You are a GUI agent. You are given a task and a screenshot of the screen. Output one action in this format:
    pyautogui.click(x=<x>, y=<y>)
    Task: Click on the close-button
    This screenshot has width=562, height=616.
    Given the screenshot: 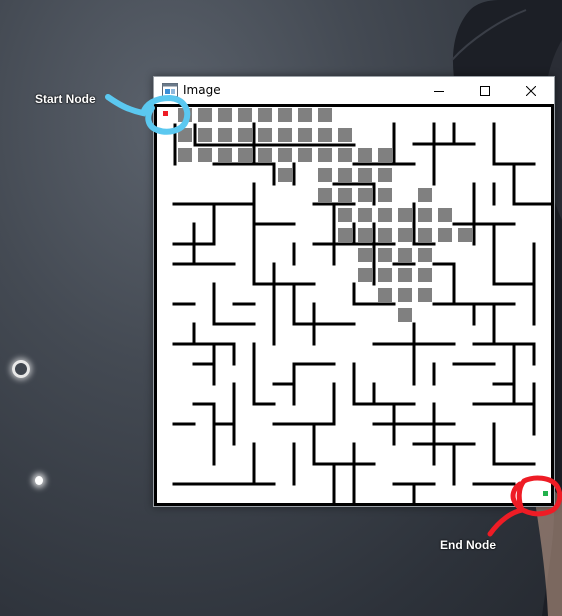 What is the action you would take?
    pyautogui.click(x=531, y=90)
    